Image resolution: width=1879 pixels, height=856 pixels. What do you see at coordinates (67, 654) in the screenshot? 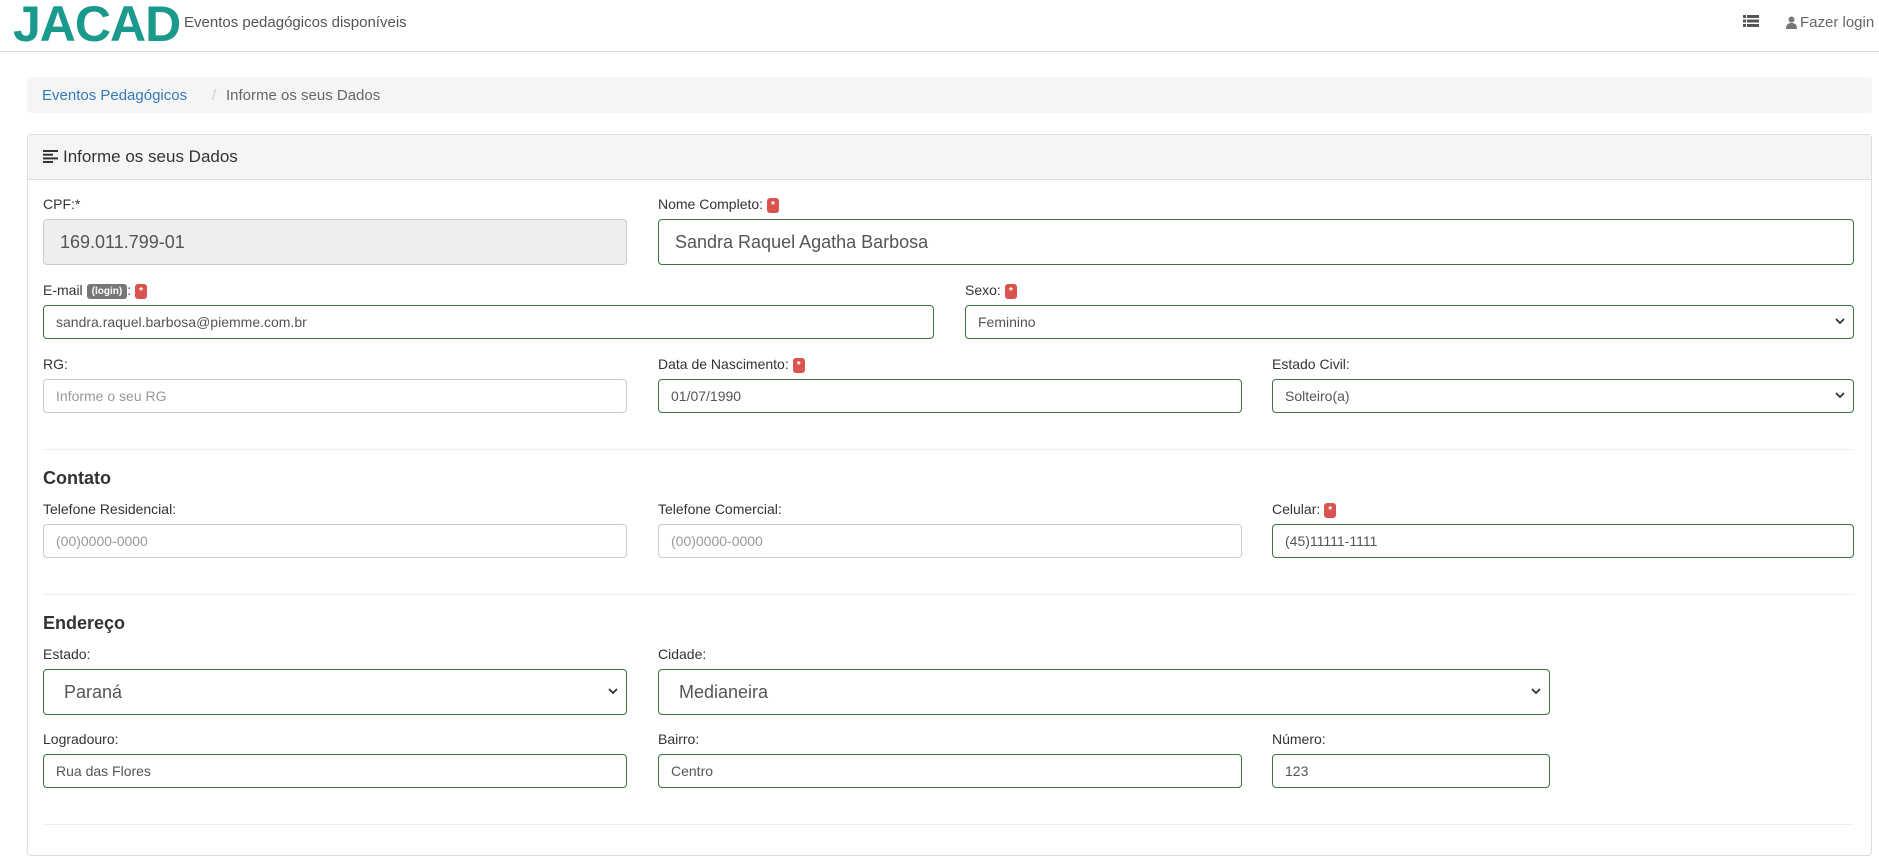
I see `estado-label: Estado:` at bounding box center [67, 654].